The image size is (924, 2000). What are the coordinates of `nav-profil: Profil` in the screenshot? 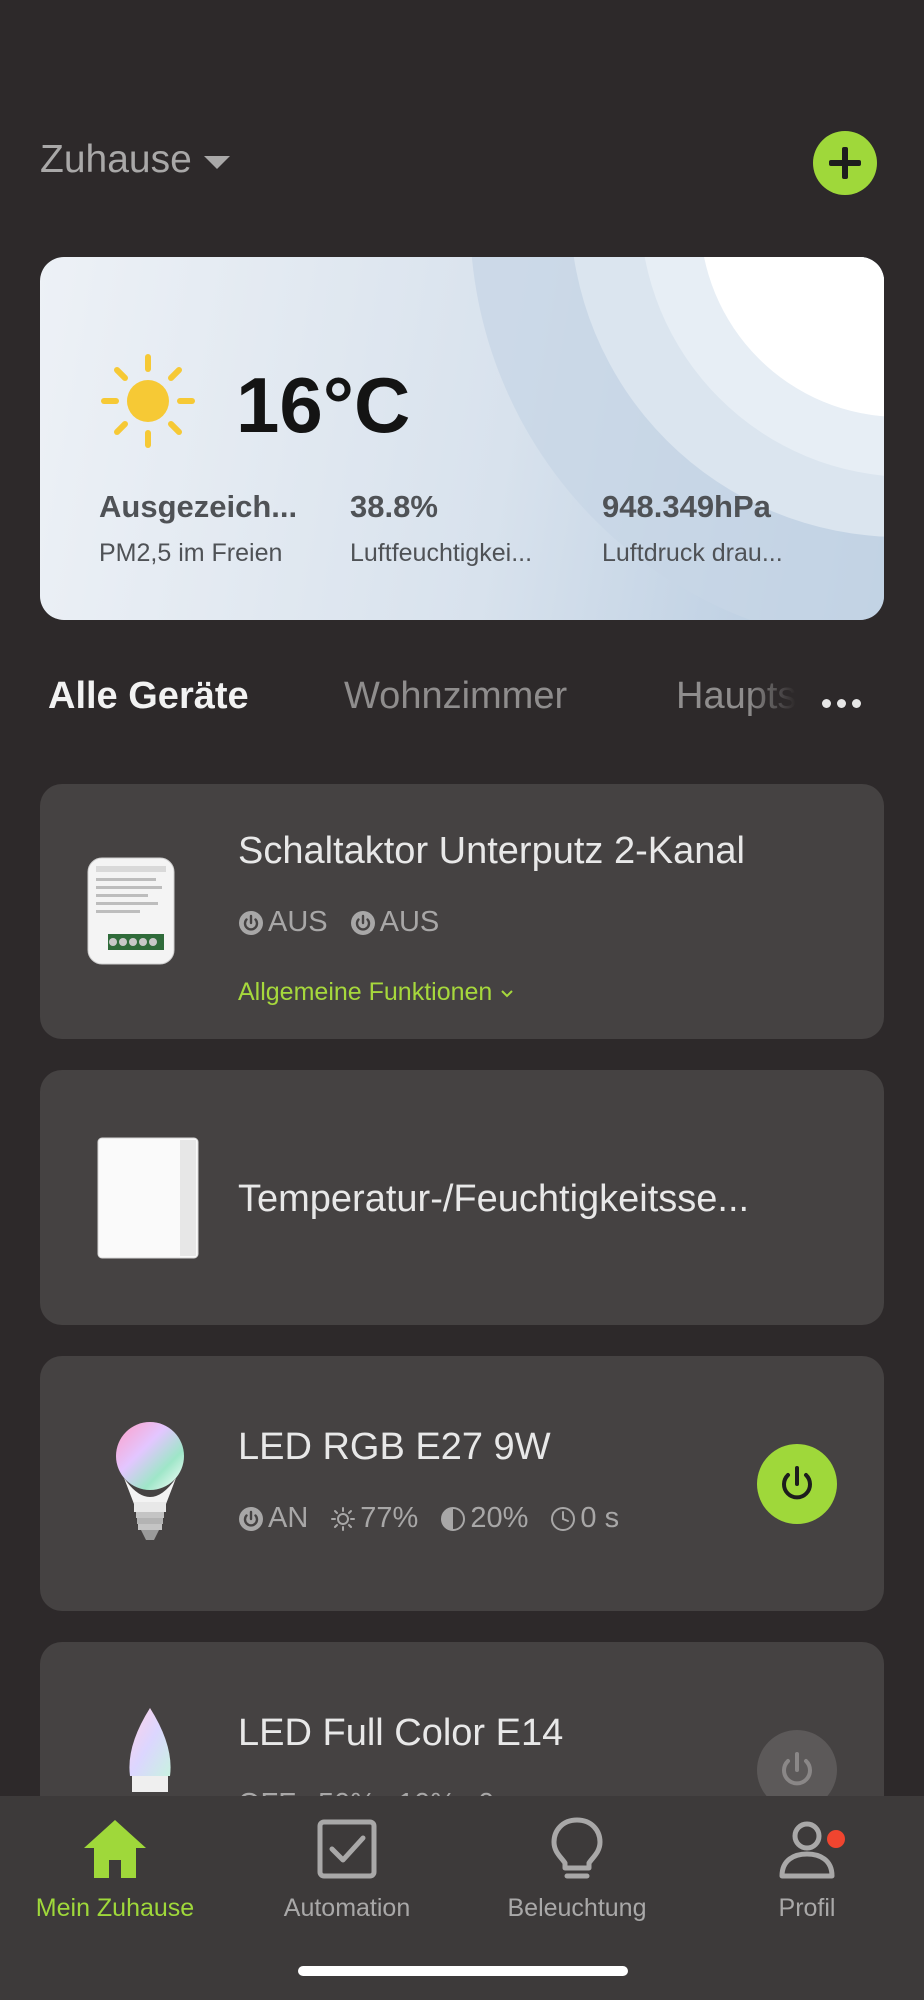 It's located at (807, 1868).